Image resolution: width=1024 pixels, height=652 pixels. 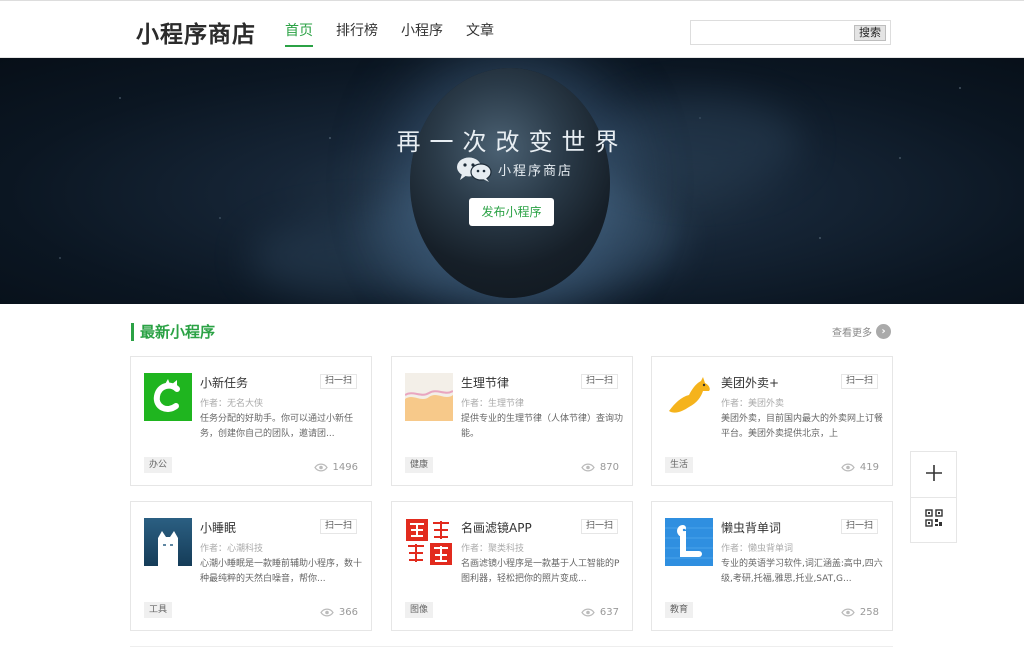 I want to click on view-count: 870, so click(x=600, y=467).